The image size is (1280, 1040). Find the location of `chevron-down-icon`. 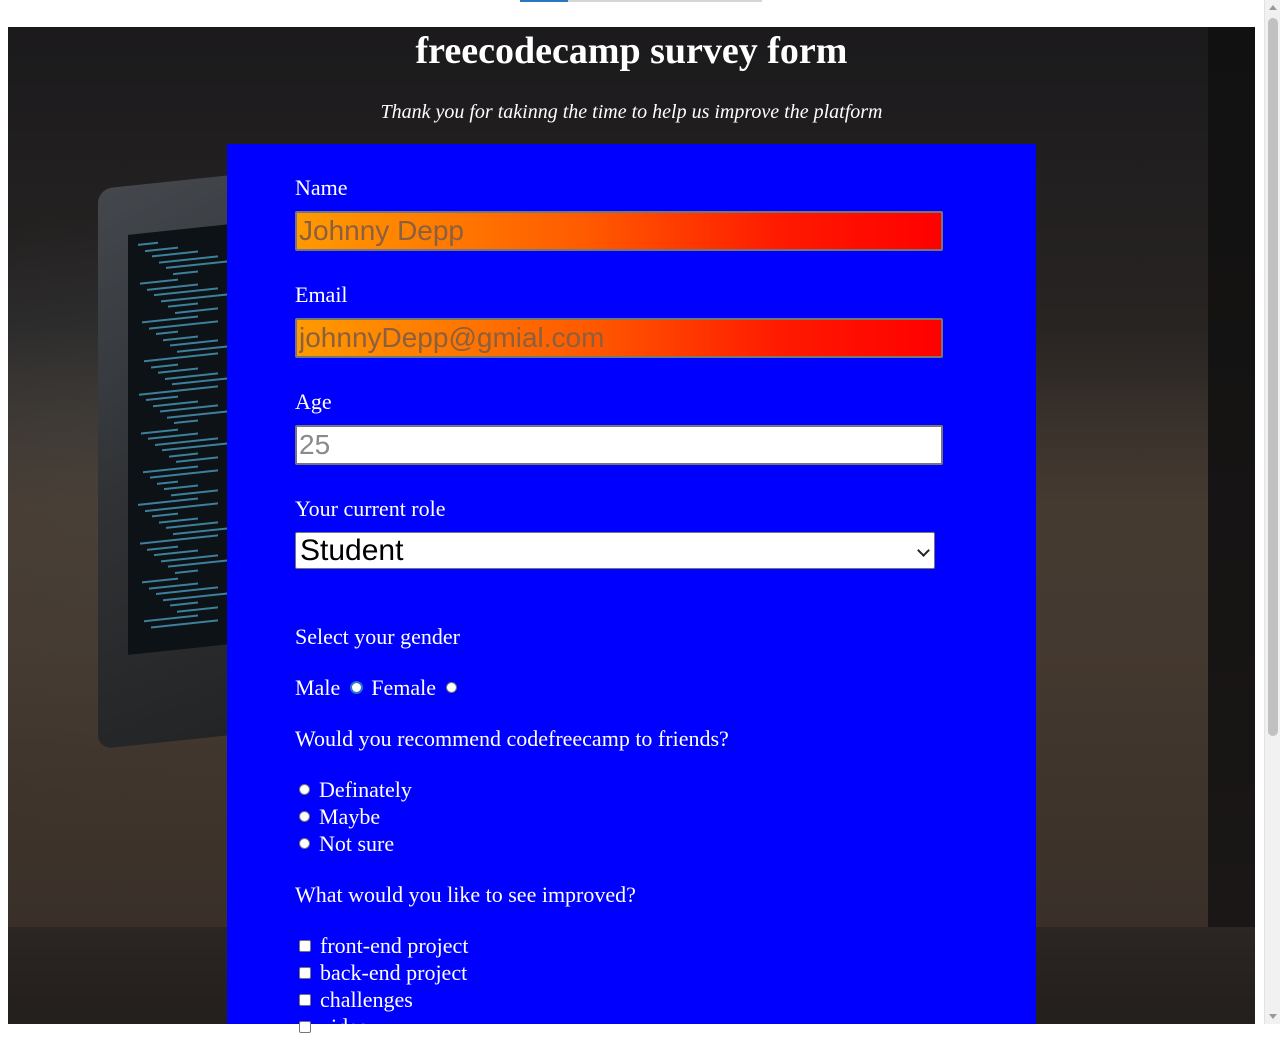

chevron-down-icon is located at coordinates (923, 550).